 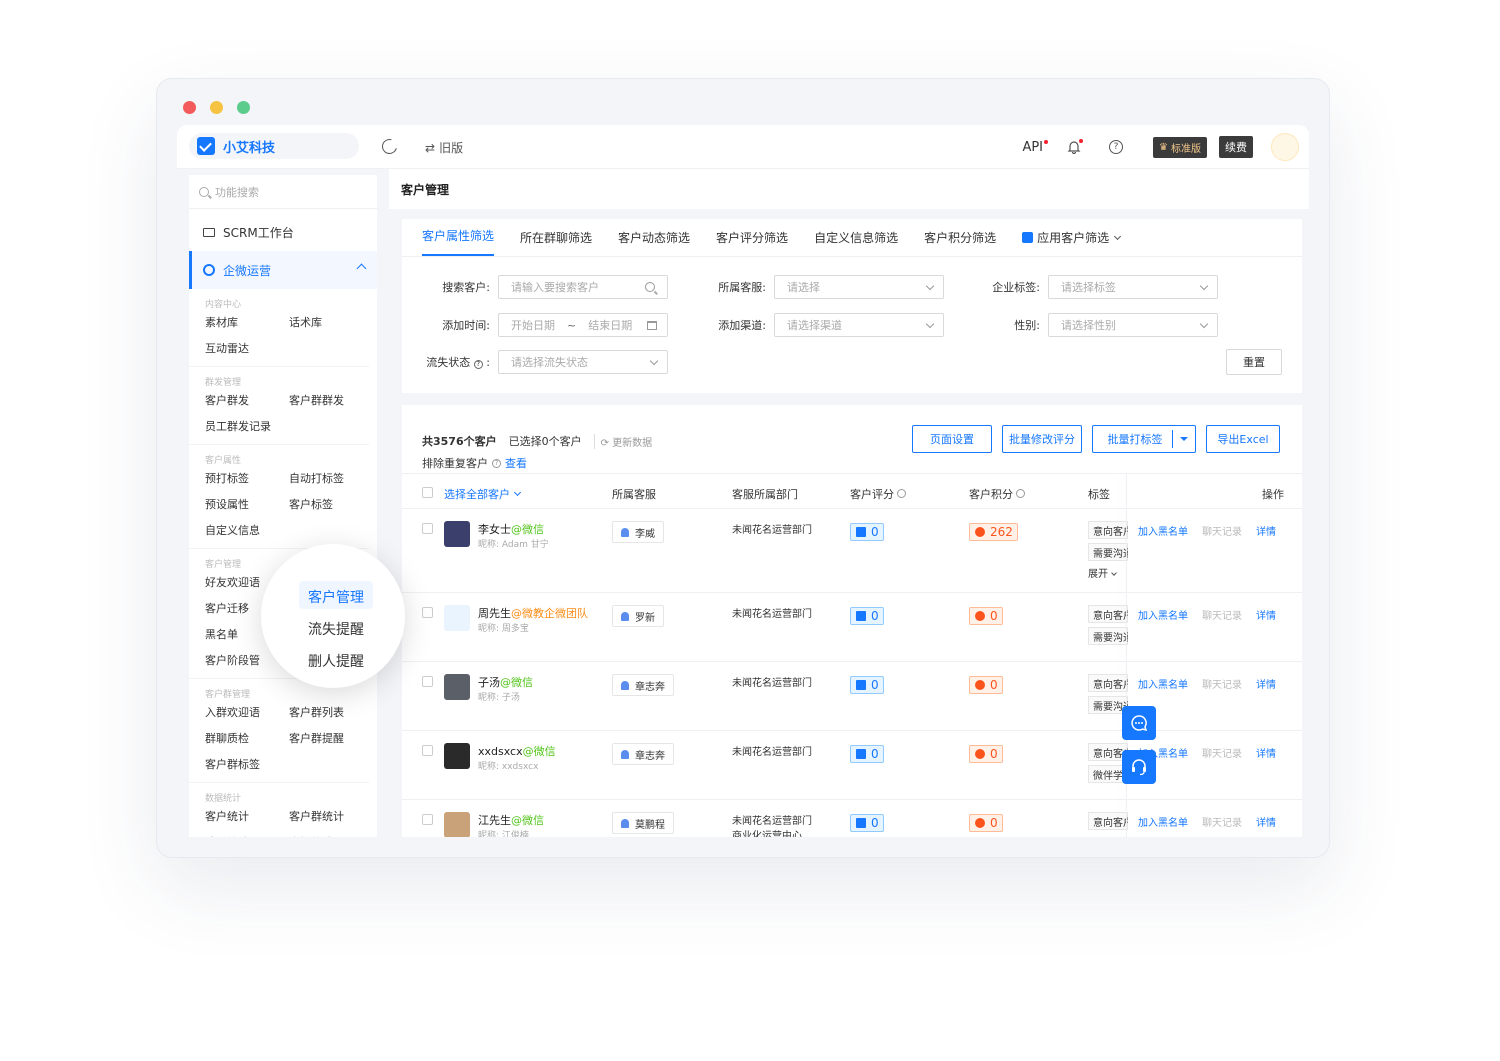 I want to click on table-action-button: 批量修改评分, so click(x=1042, y=439).